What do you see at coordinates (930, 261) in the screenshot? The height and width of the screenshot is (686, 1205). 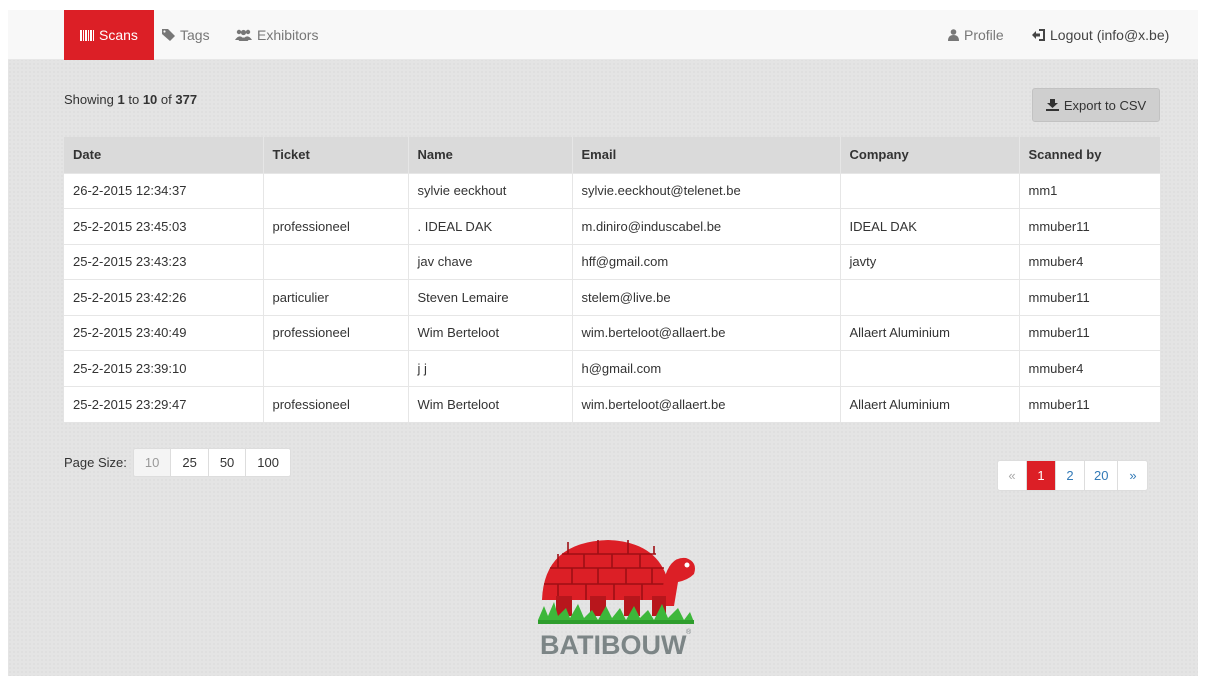 I see `cell-company: javty` at bounding box center [930, 261].